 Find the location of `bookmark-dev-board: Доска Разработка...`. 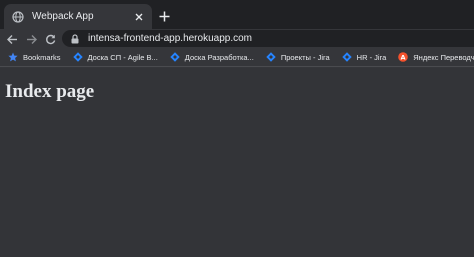

bookmark-dev-board: Доска Разработка... is located at coordinates (212, 57).